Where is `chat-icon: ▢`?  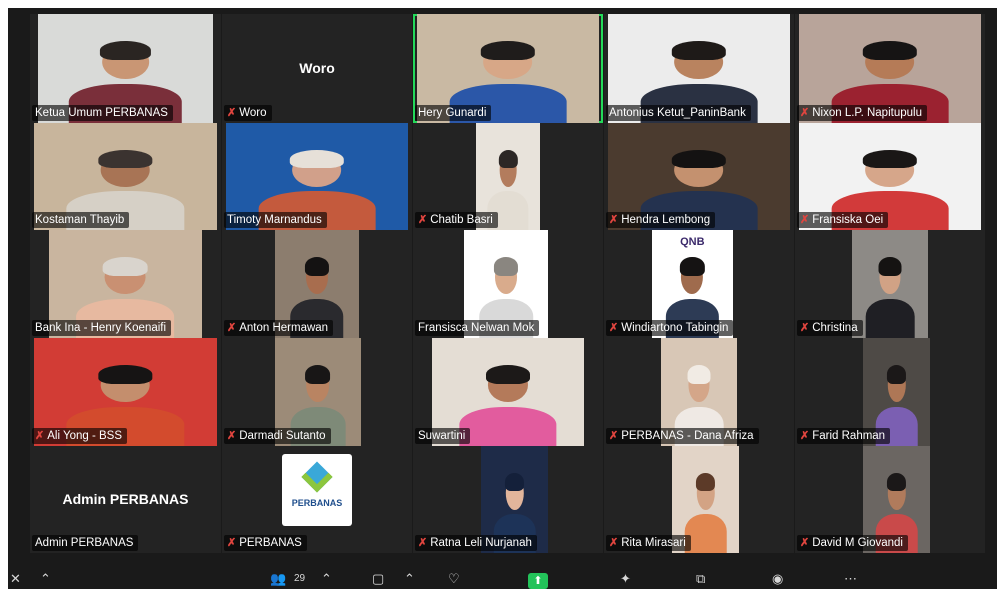
chat-icon: ▢ is located at coordinates (378, 579).